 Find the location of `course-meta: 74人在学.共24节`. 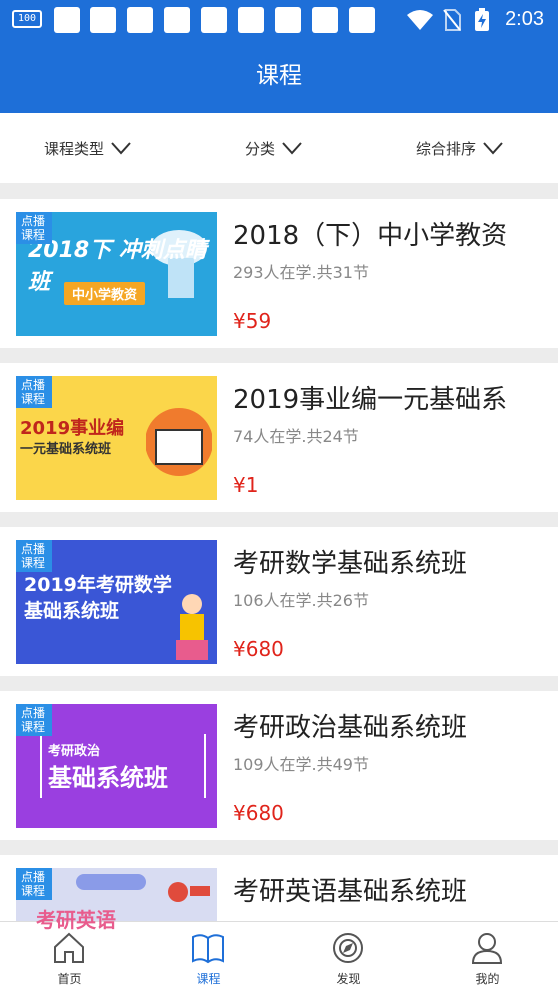

course-meta: 74人在学.共24节 is located at coordinates (296, 436).